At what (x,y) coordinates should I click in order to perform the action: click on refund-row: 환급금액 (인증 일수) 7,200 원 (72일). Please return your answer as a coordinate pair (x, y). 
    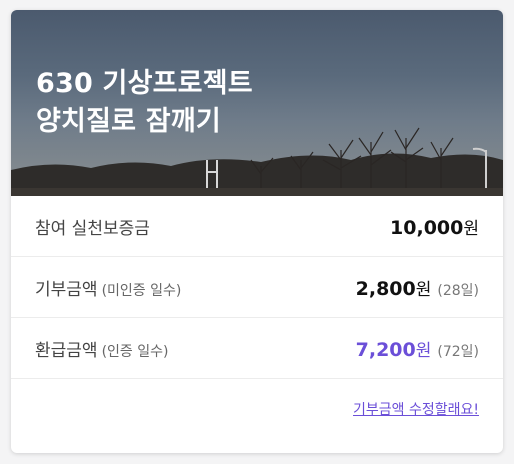
    Looking at the image, I should click on (257, 348).